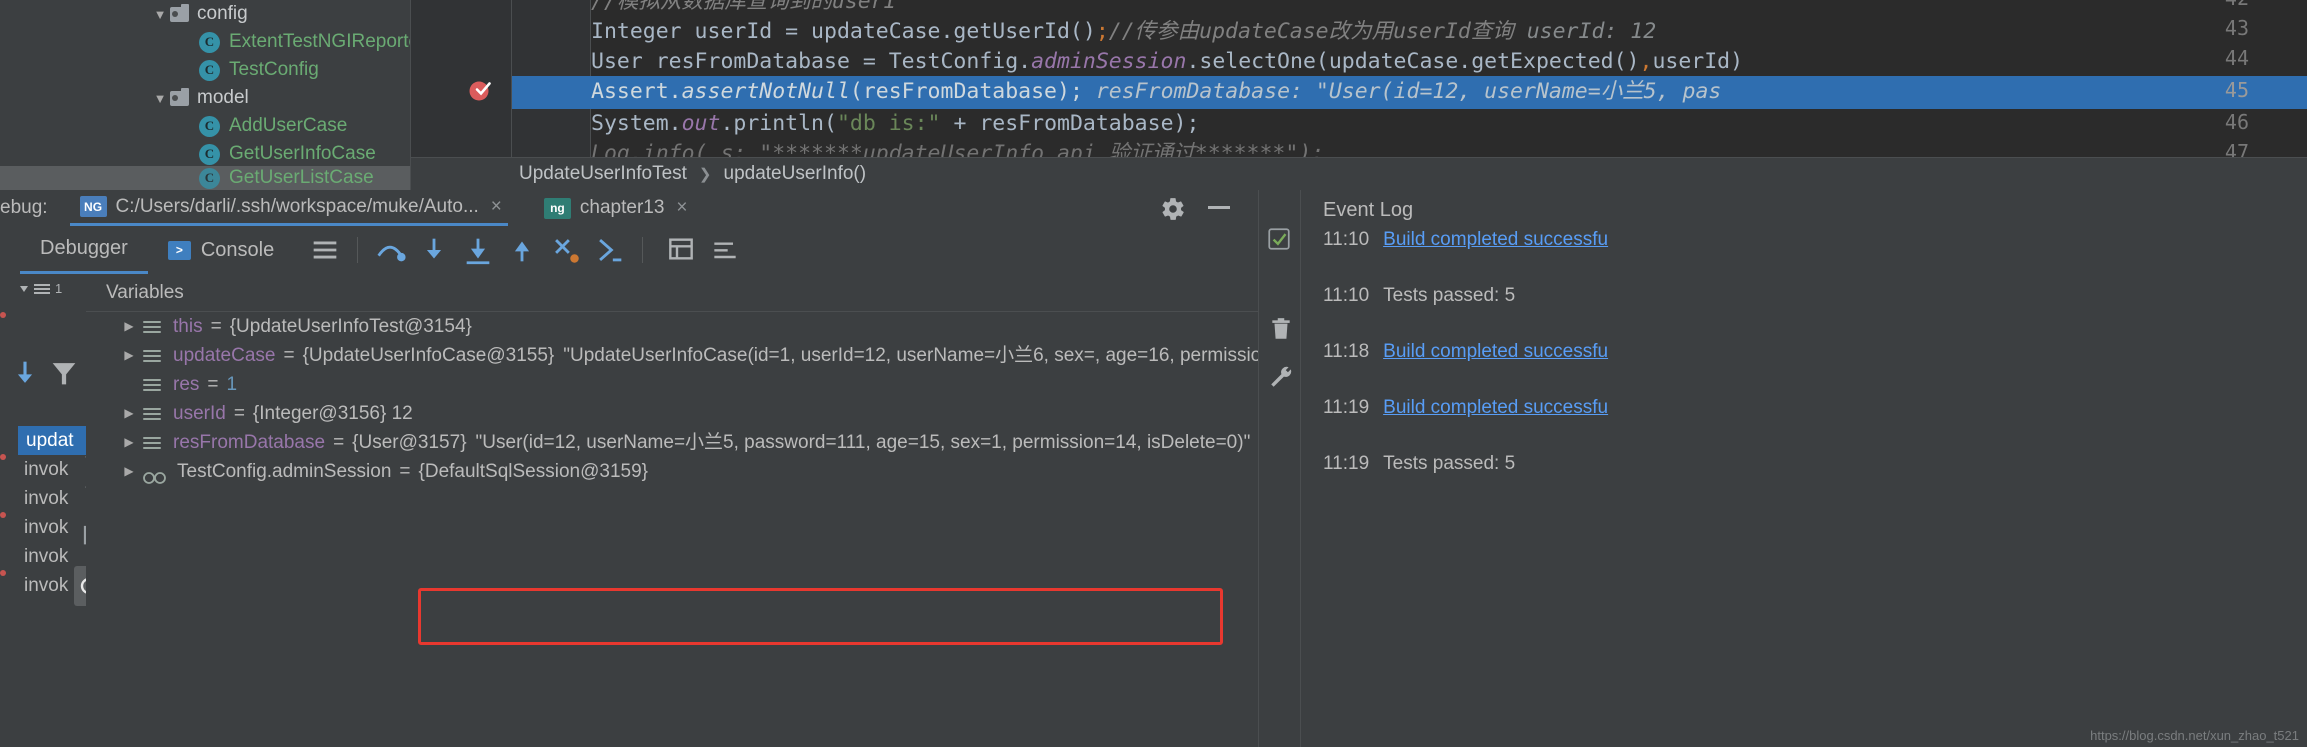 The height and width of the screenshot is (747, 2307). Describe the element at coordinates (41, 292) in the screenshot. I see `frame-selector-icon: 1` at that location.